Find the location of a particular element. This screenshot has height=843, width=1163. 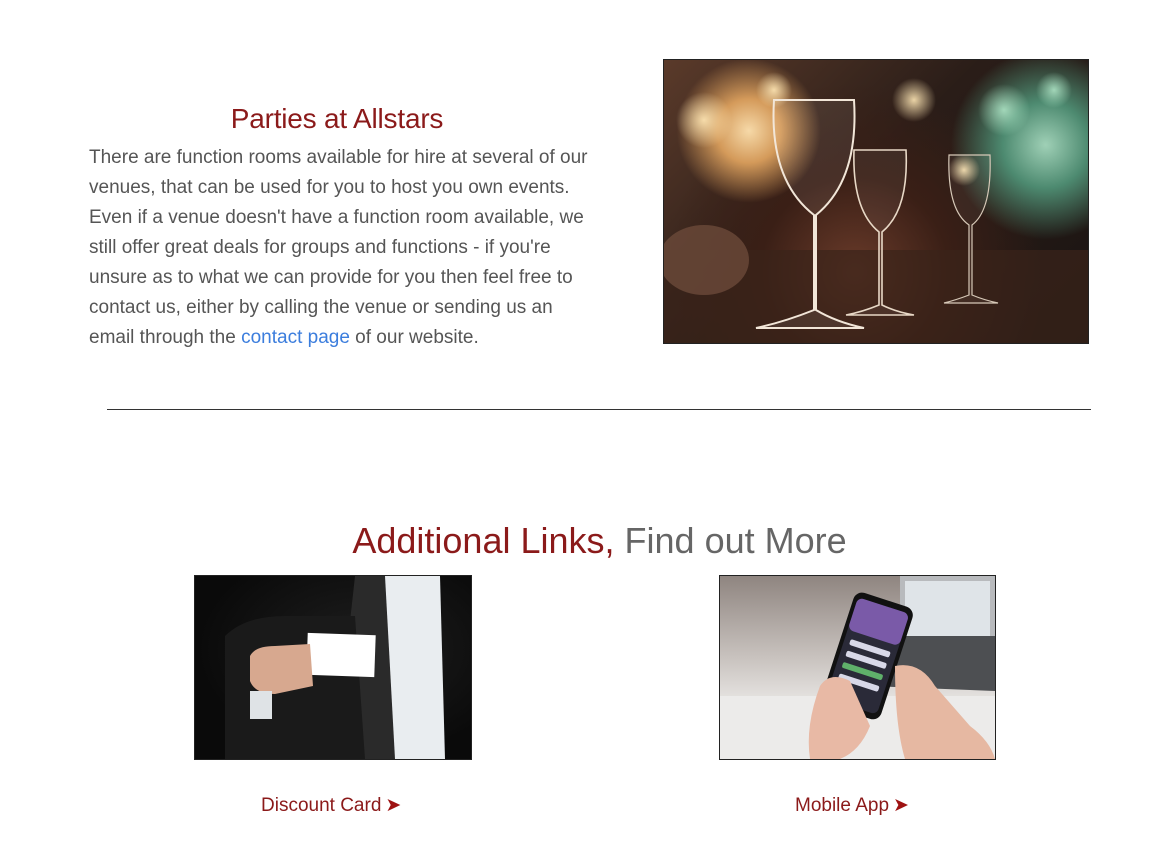

mobile-app-link: Mobile App ➤ is located at coordinates (852, 805).